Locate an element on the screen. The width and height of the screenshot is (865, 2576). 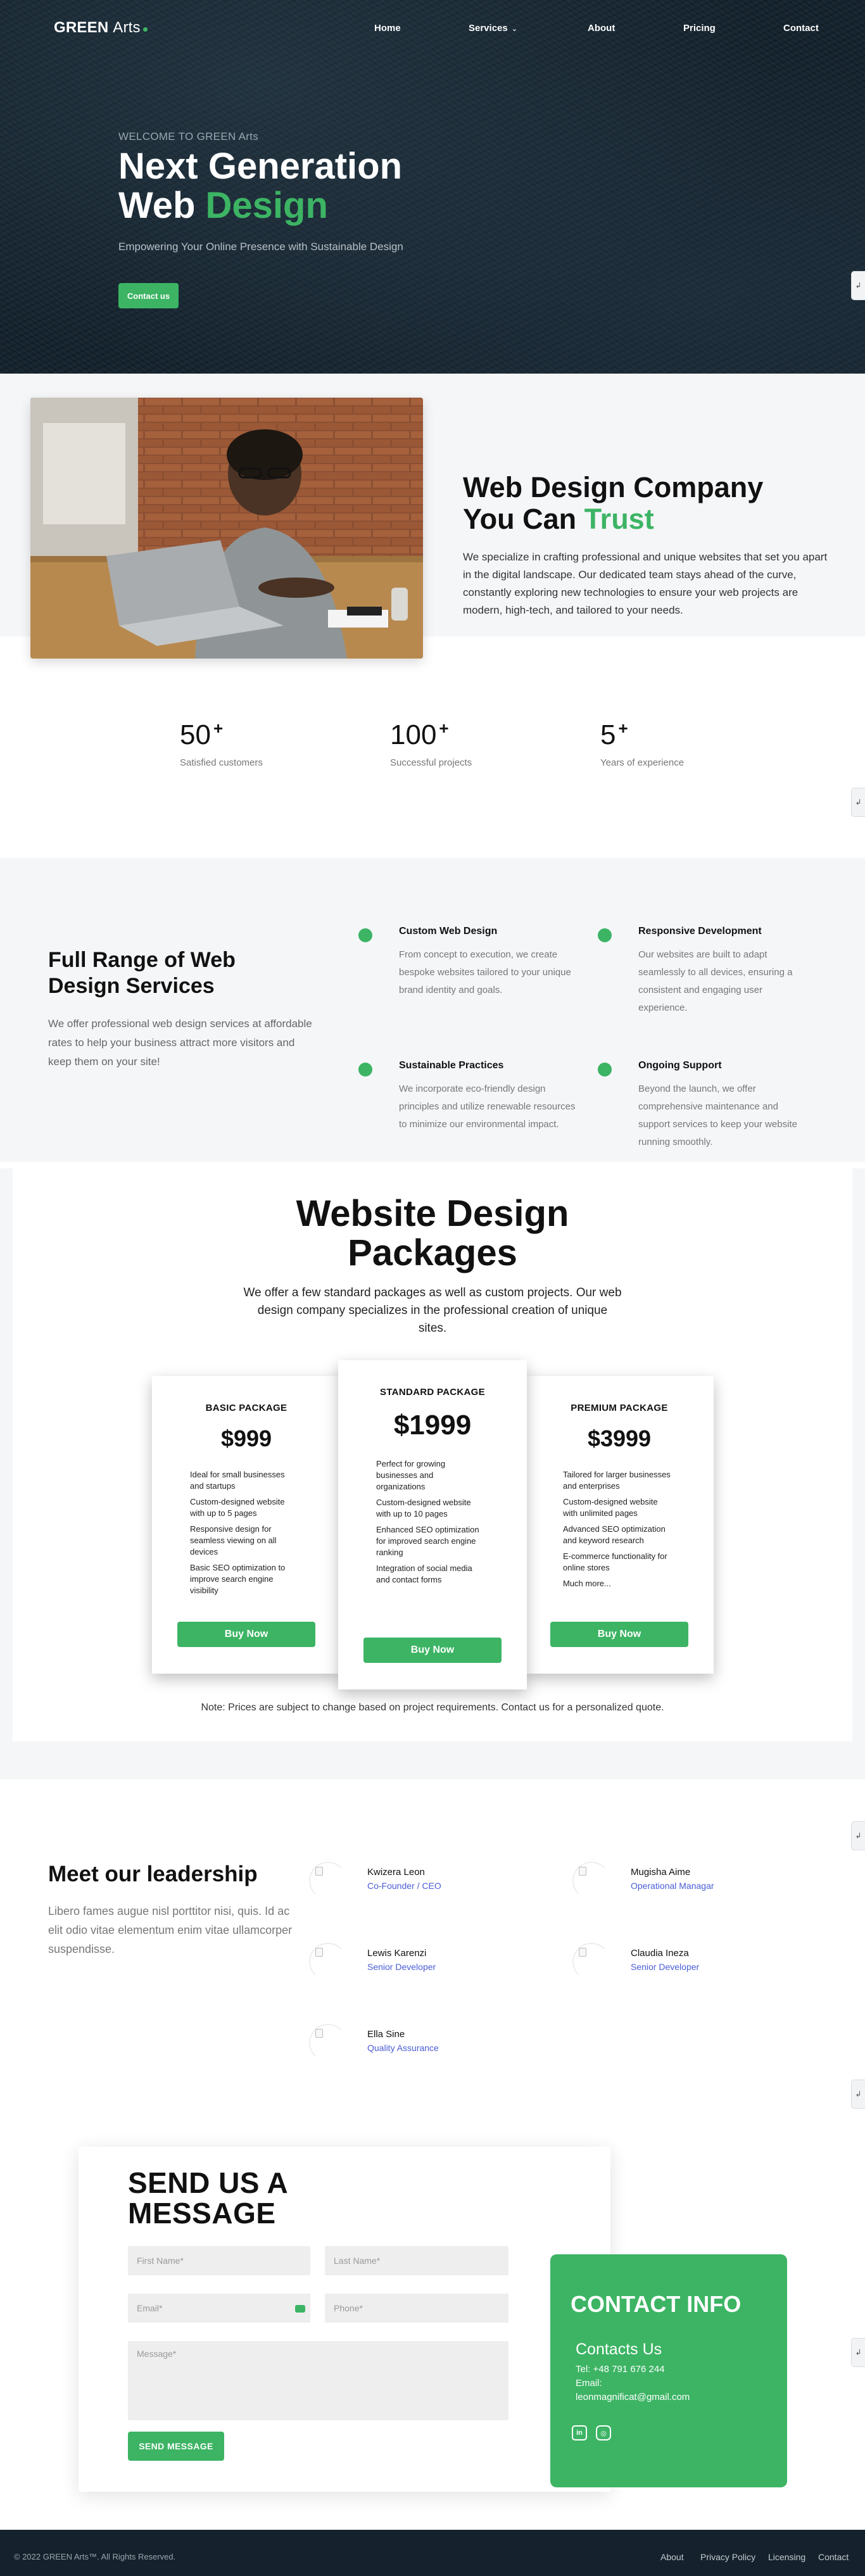
stat-number: 5 + is located at coordinates (642, 735).